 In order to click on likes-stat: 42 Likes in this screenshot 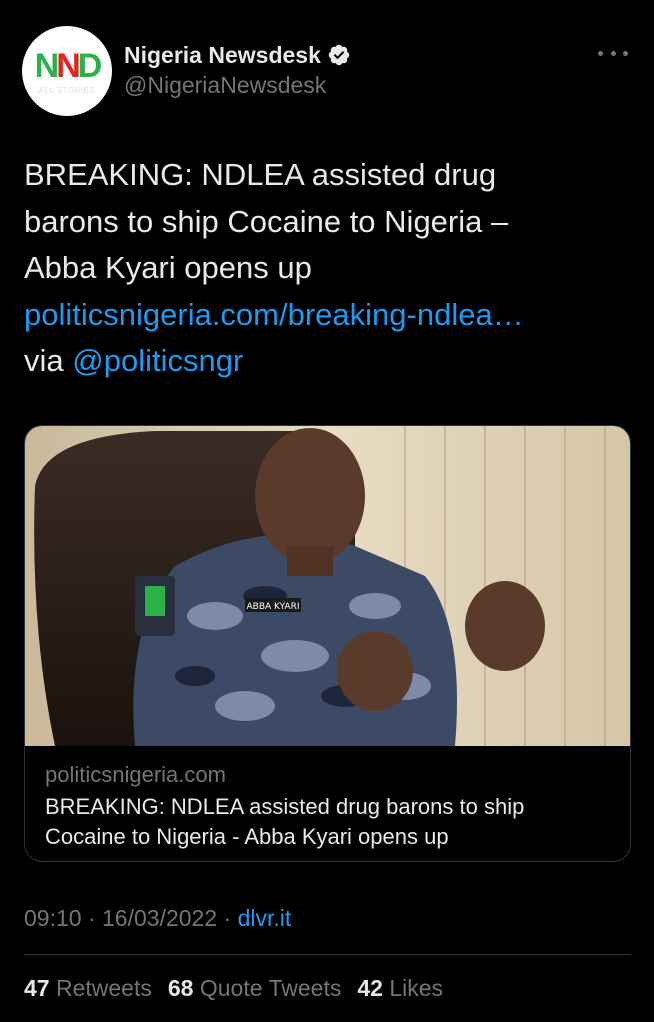, I will do `click(400, 988)`.